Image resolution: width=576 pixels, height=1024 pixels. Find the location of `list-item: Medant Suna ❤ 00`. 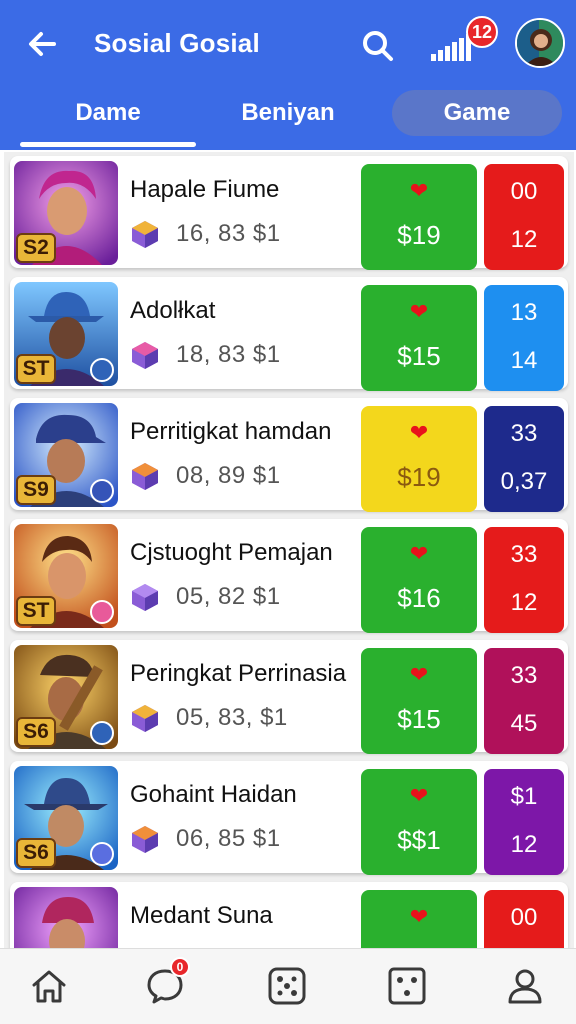

list-item: Medant Suna ❤ 00 is located at coordinates (289, 915).